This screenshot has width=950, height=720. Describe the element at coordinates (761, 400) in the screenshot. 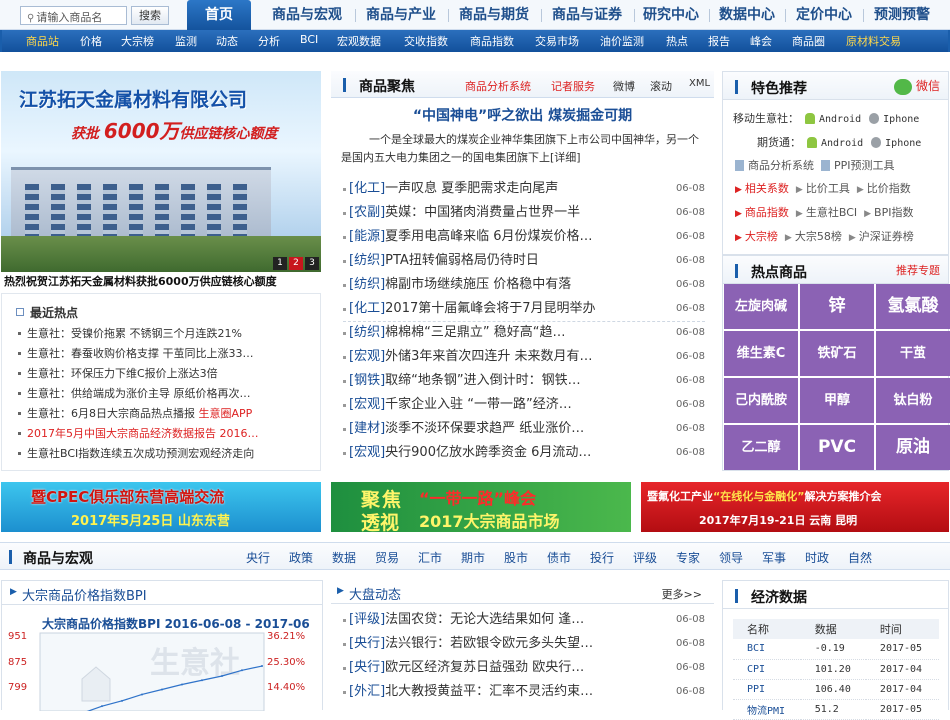

I see `product-tile: 己内酰胺` at that location.